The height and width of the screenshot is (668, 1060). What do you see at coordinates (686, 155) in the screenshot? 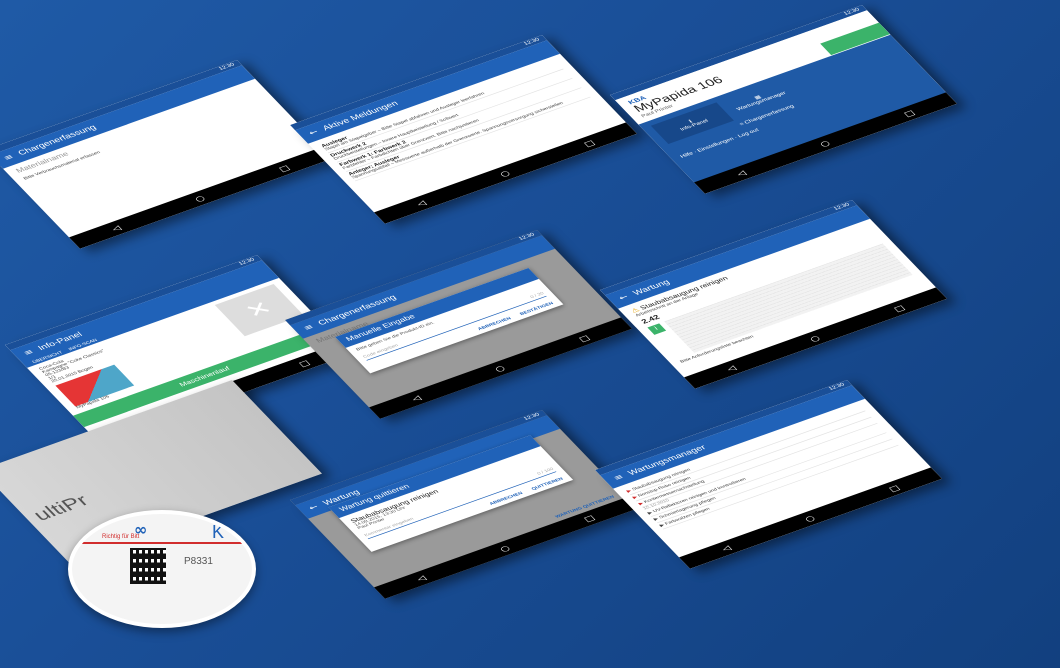
I see `menu-item-hilfe: Hilfe` at bounding box center [686, 155].